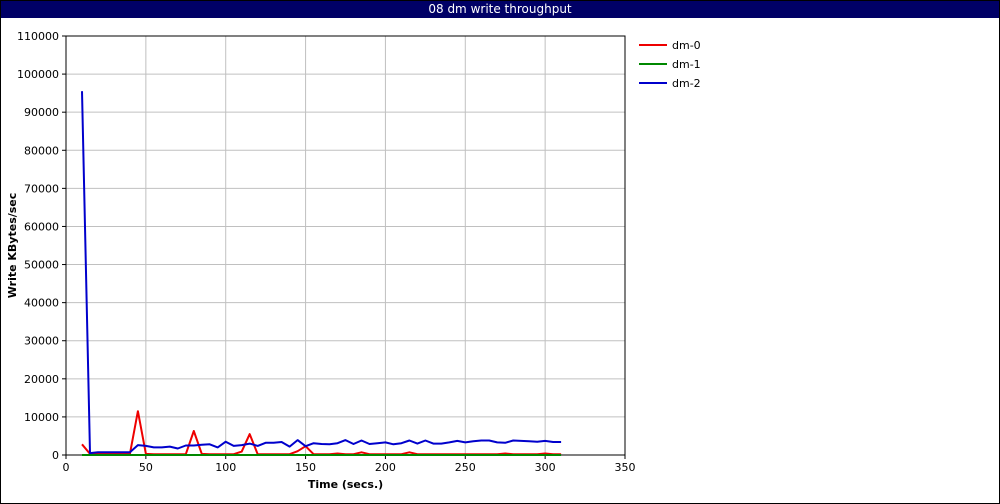 The width and height of the screenshot is (1000, 504). Describe the element at coordinates (41, 303) in the screenshot. I see `y-tick-label: 40000` at that location.